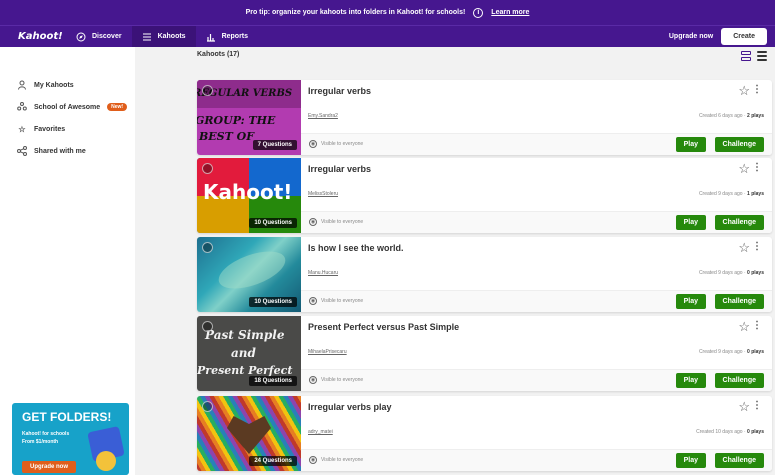 This screenshot has width=775, height=475. What do you see at coordinates (273, 381) in the screenshot?
I see `question-count: 18 Questions` at bounding box center [273, 381].